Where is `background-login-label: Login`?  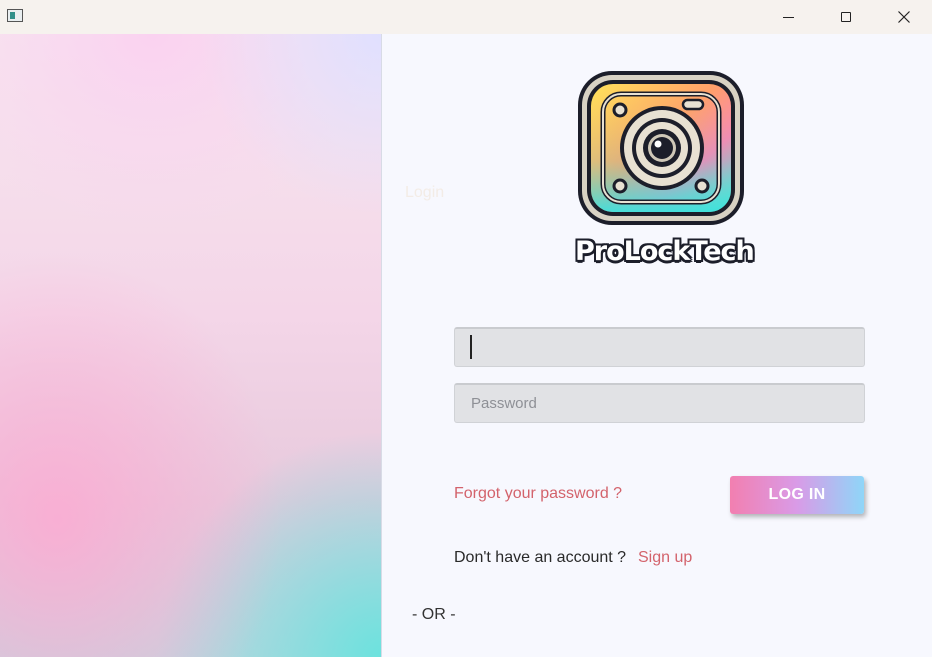 background-login-label: Login is located at coordinates (425, 192).